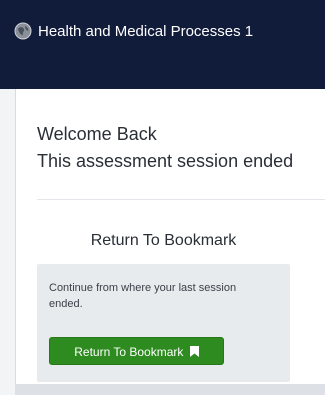  What do you see at coordinates (181, 199) in the screenshot?
I see `divider` at bounding box center [181, 199].